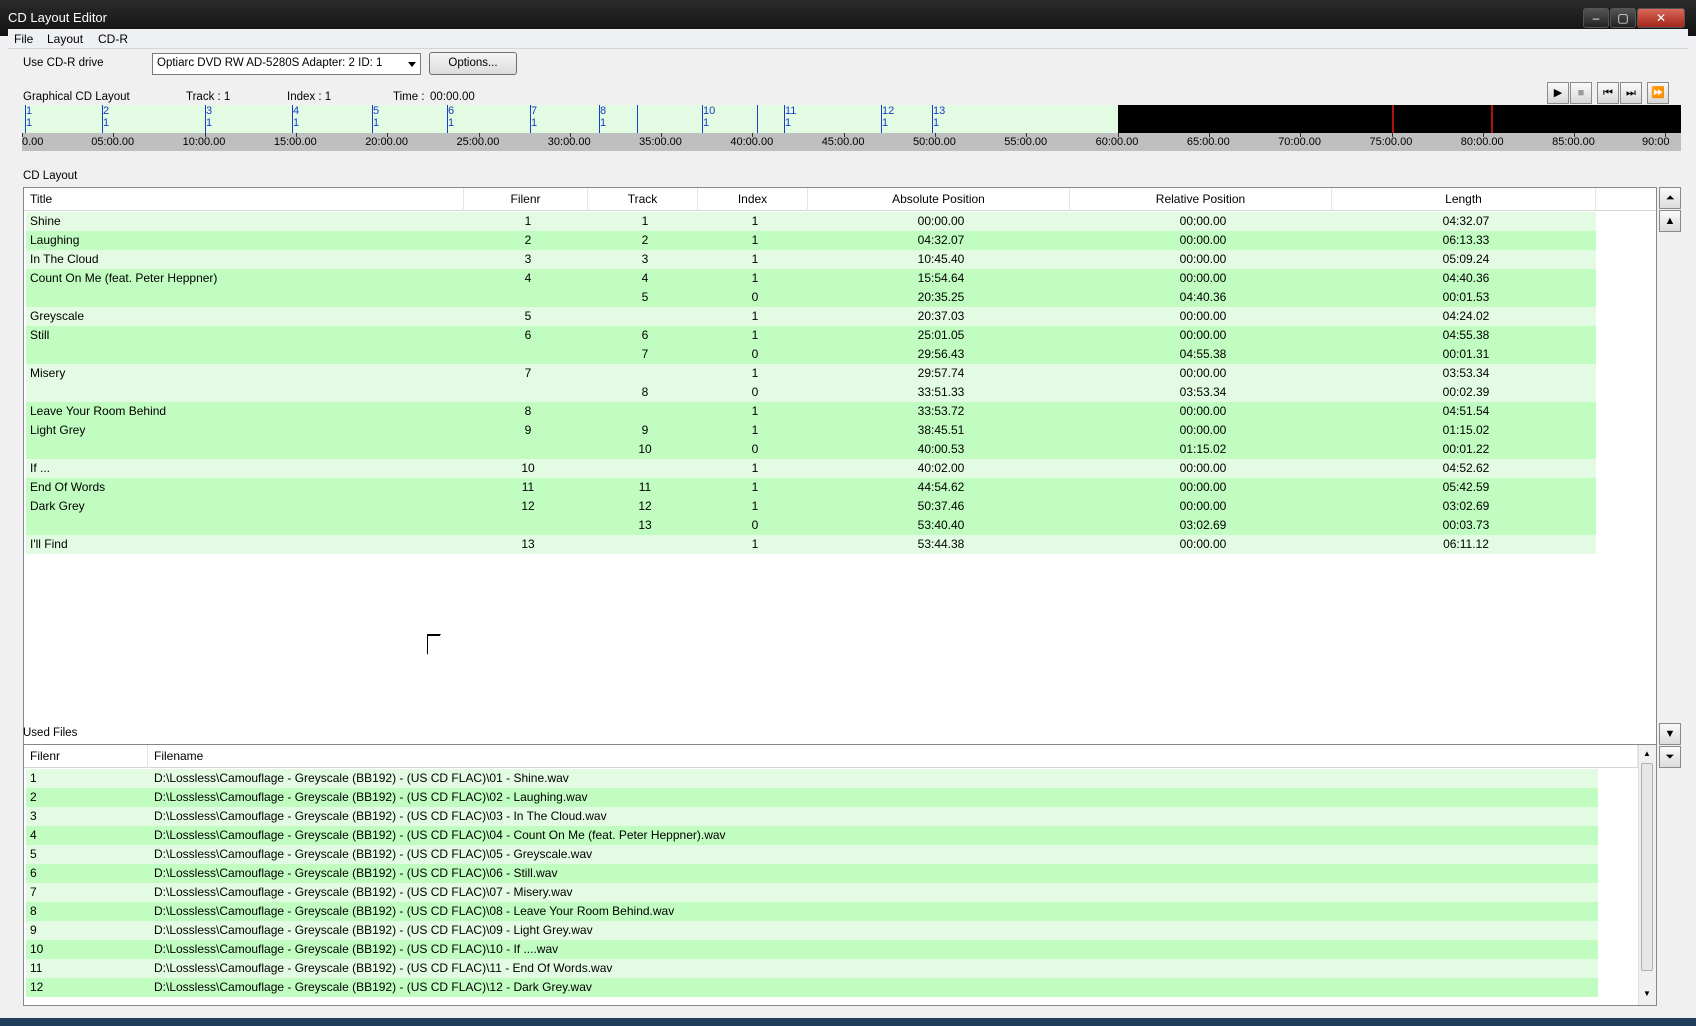 The width and height of the screenshot is (1696, 1026). What do you see at coordinates (1464, 199) in the screenshot?
I see `cd-layout-column-header: Length` at bounding box center [1464, 199].